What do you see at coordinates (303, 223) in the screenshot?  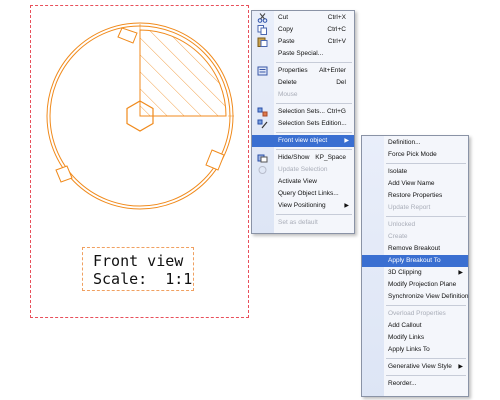 I see `menu-item-set-as-default: Set as default` at bounding box center [303, 223].